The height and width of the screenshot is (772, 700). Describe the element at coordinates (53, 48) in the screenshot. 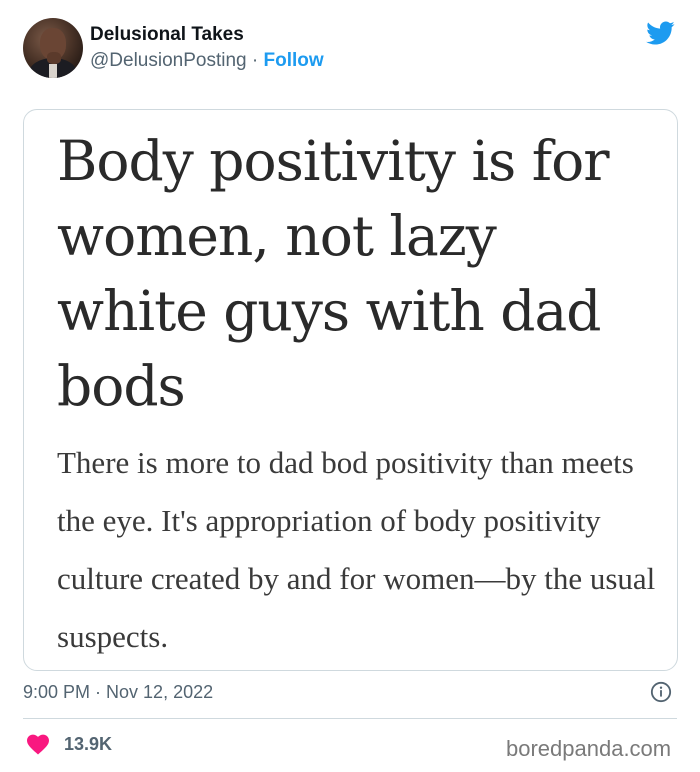

I see `avatar` at that location.